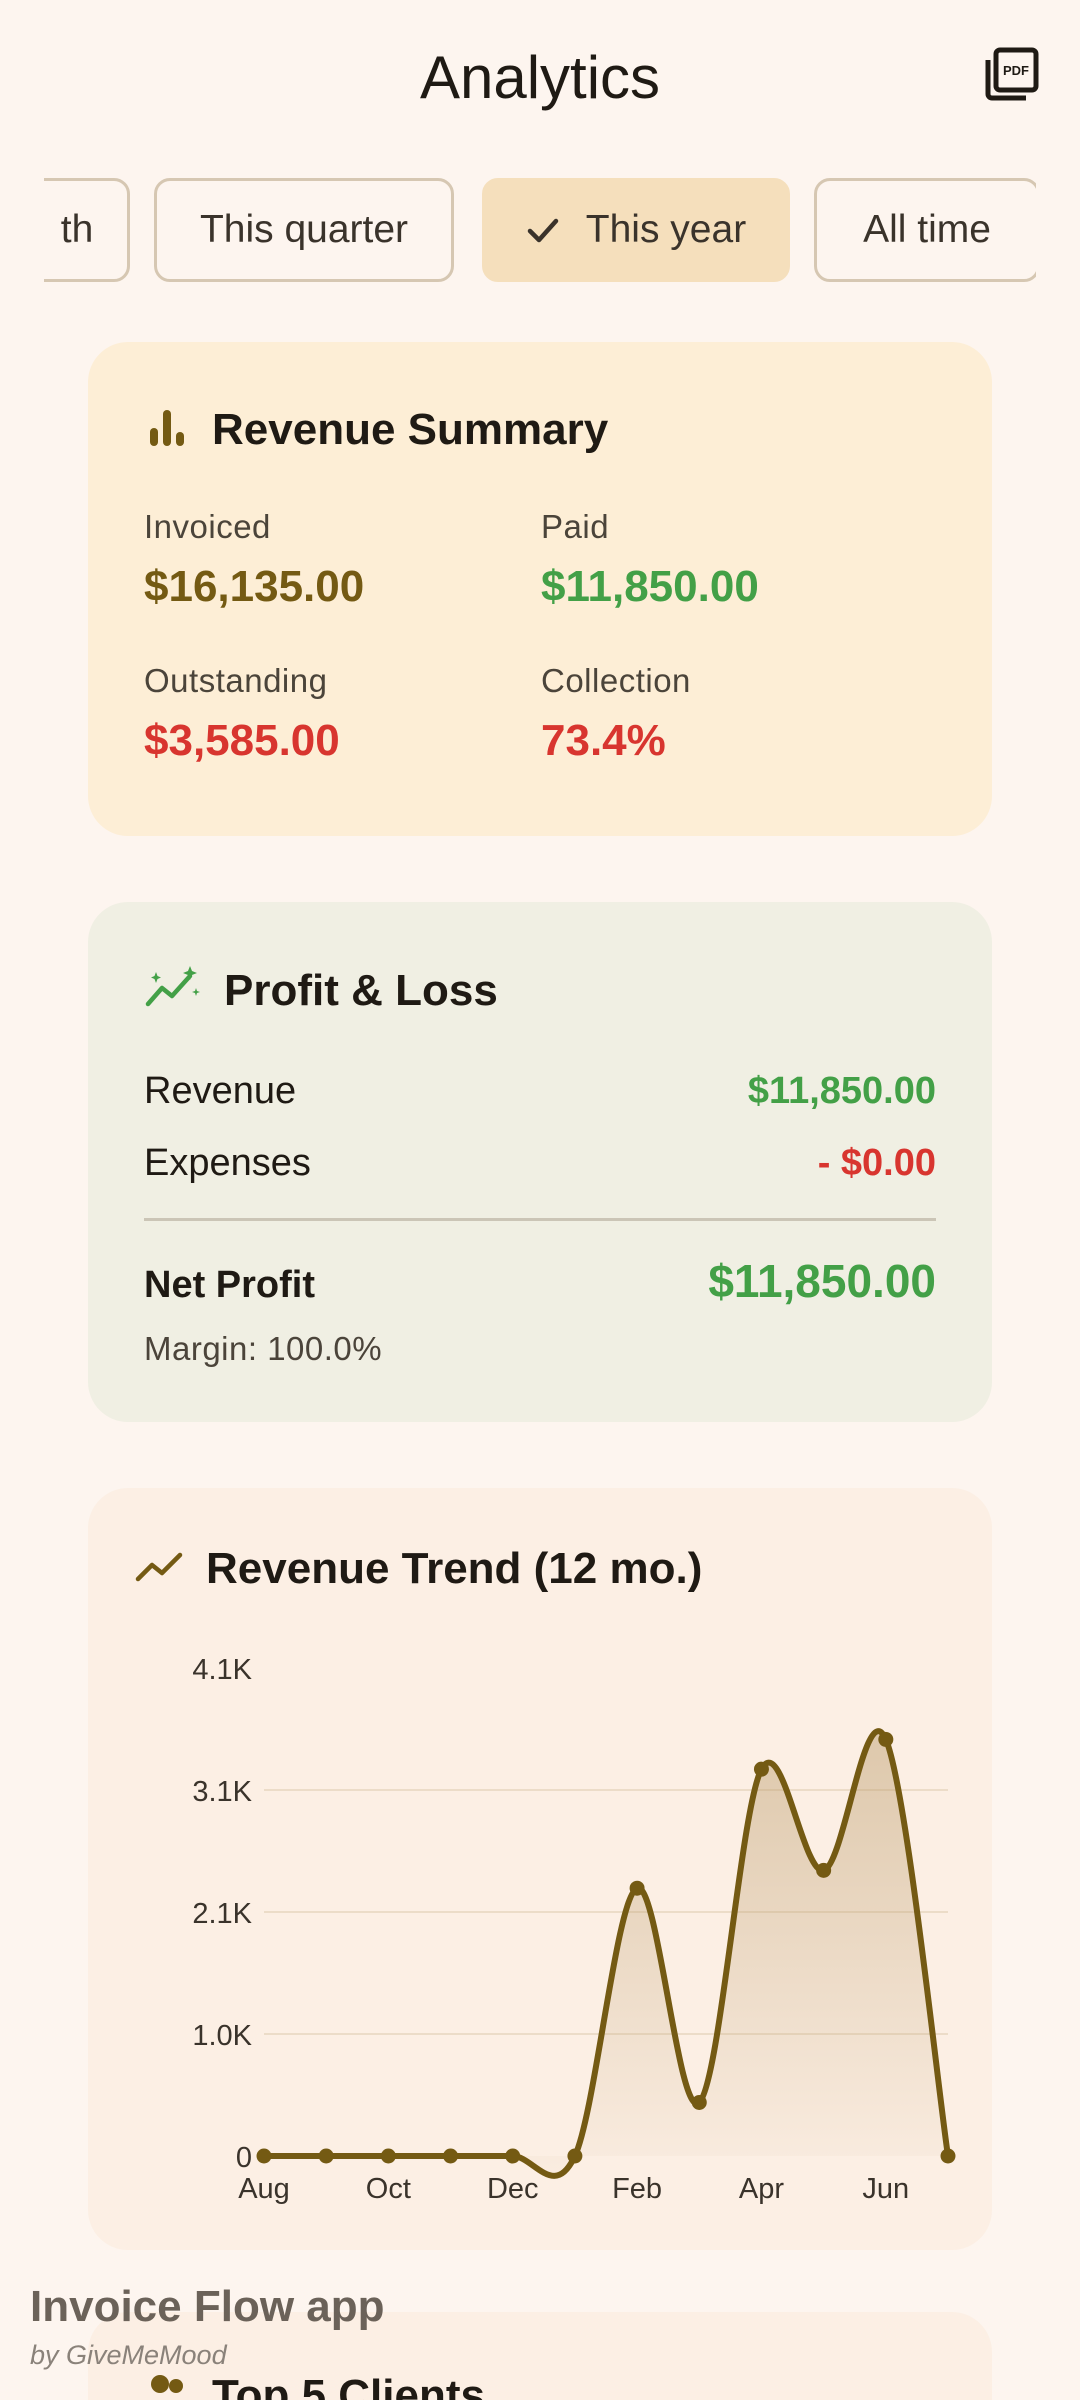 The image size is (1080, 2400). I want to click on stat-value: 73.4%, so click(603, 740).